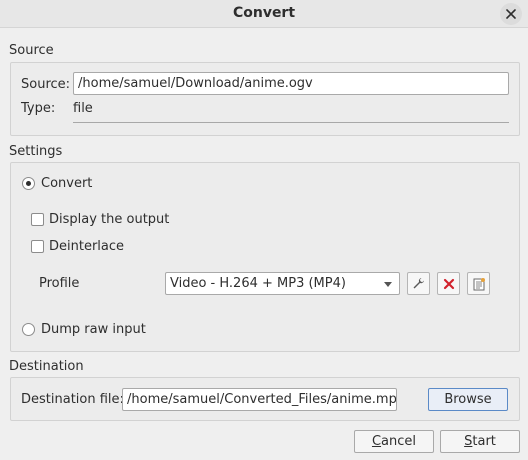 The width and height of the screenshot is (528, 460). I want to click on start-button: Start, so click(480, 441).